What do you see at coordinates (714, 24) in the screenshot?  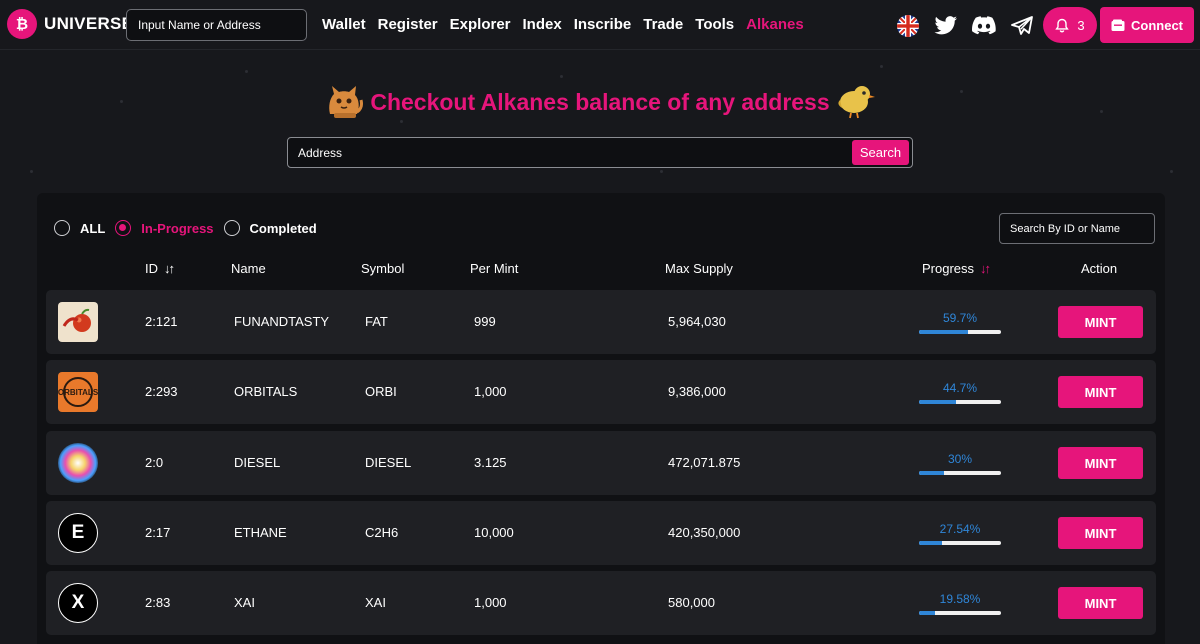 I see `nav-tools: Tools` at bounding box center [714, 24].